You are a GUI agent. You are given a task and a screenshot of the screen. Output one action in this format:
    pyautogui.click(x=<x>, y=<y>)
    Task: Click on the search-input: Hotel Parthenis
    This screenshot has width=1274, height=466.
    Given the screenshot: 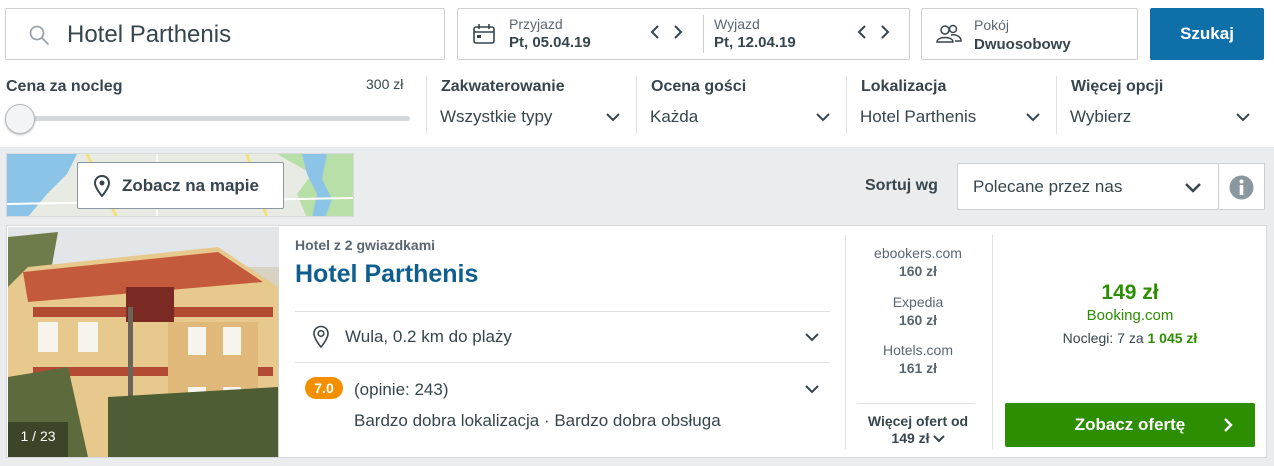 What is the action you would take?
    pyautogui.click(x=225, y=34)
    